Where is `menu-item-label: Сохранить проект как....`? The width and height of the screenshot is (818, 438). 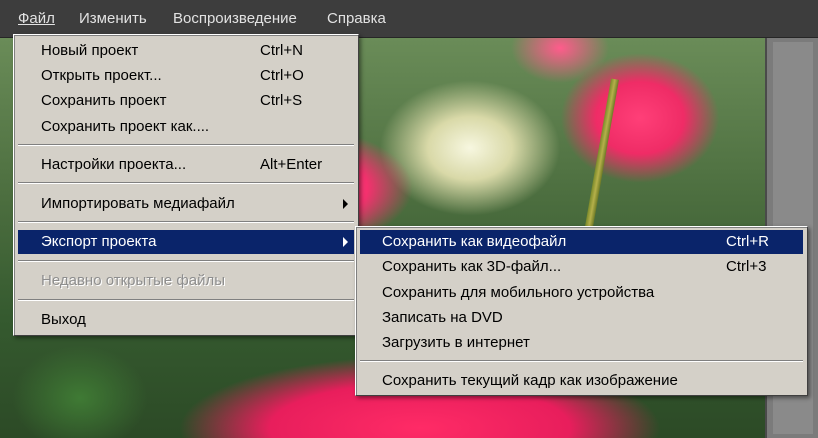 menu-item-label: Сохранить проект как.... is located at coordinates (125, 126).